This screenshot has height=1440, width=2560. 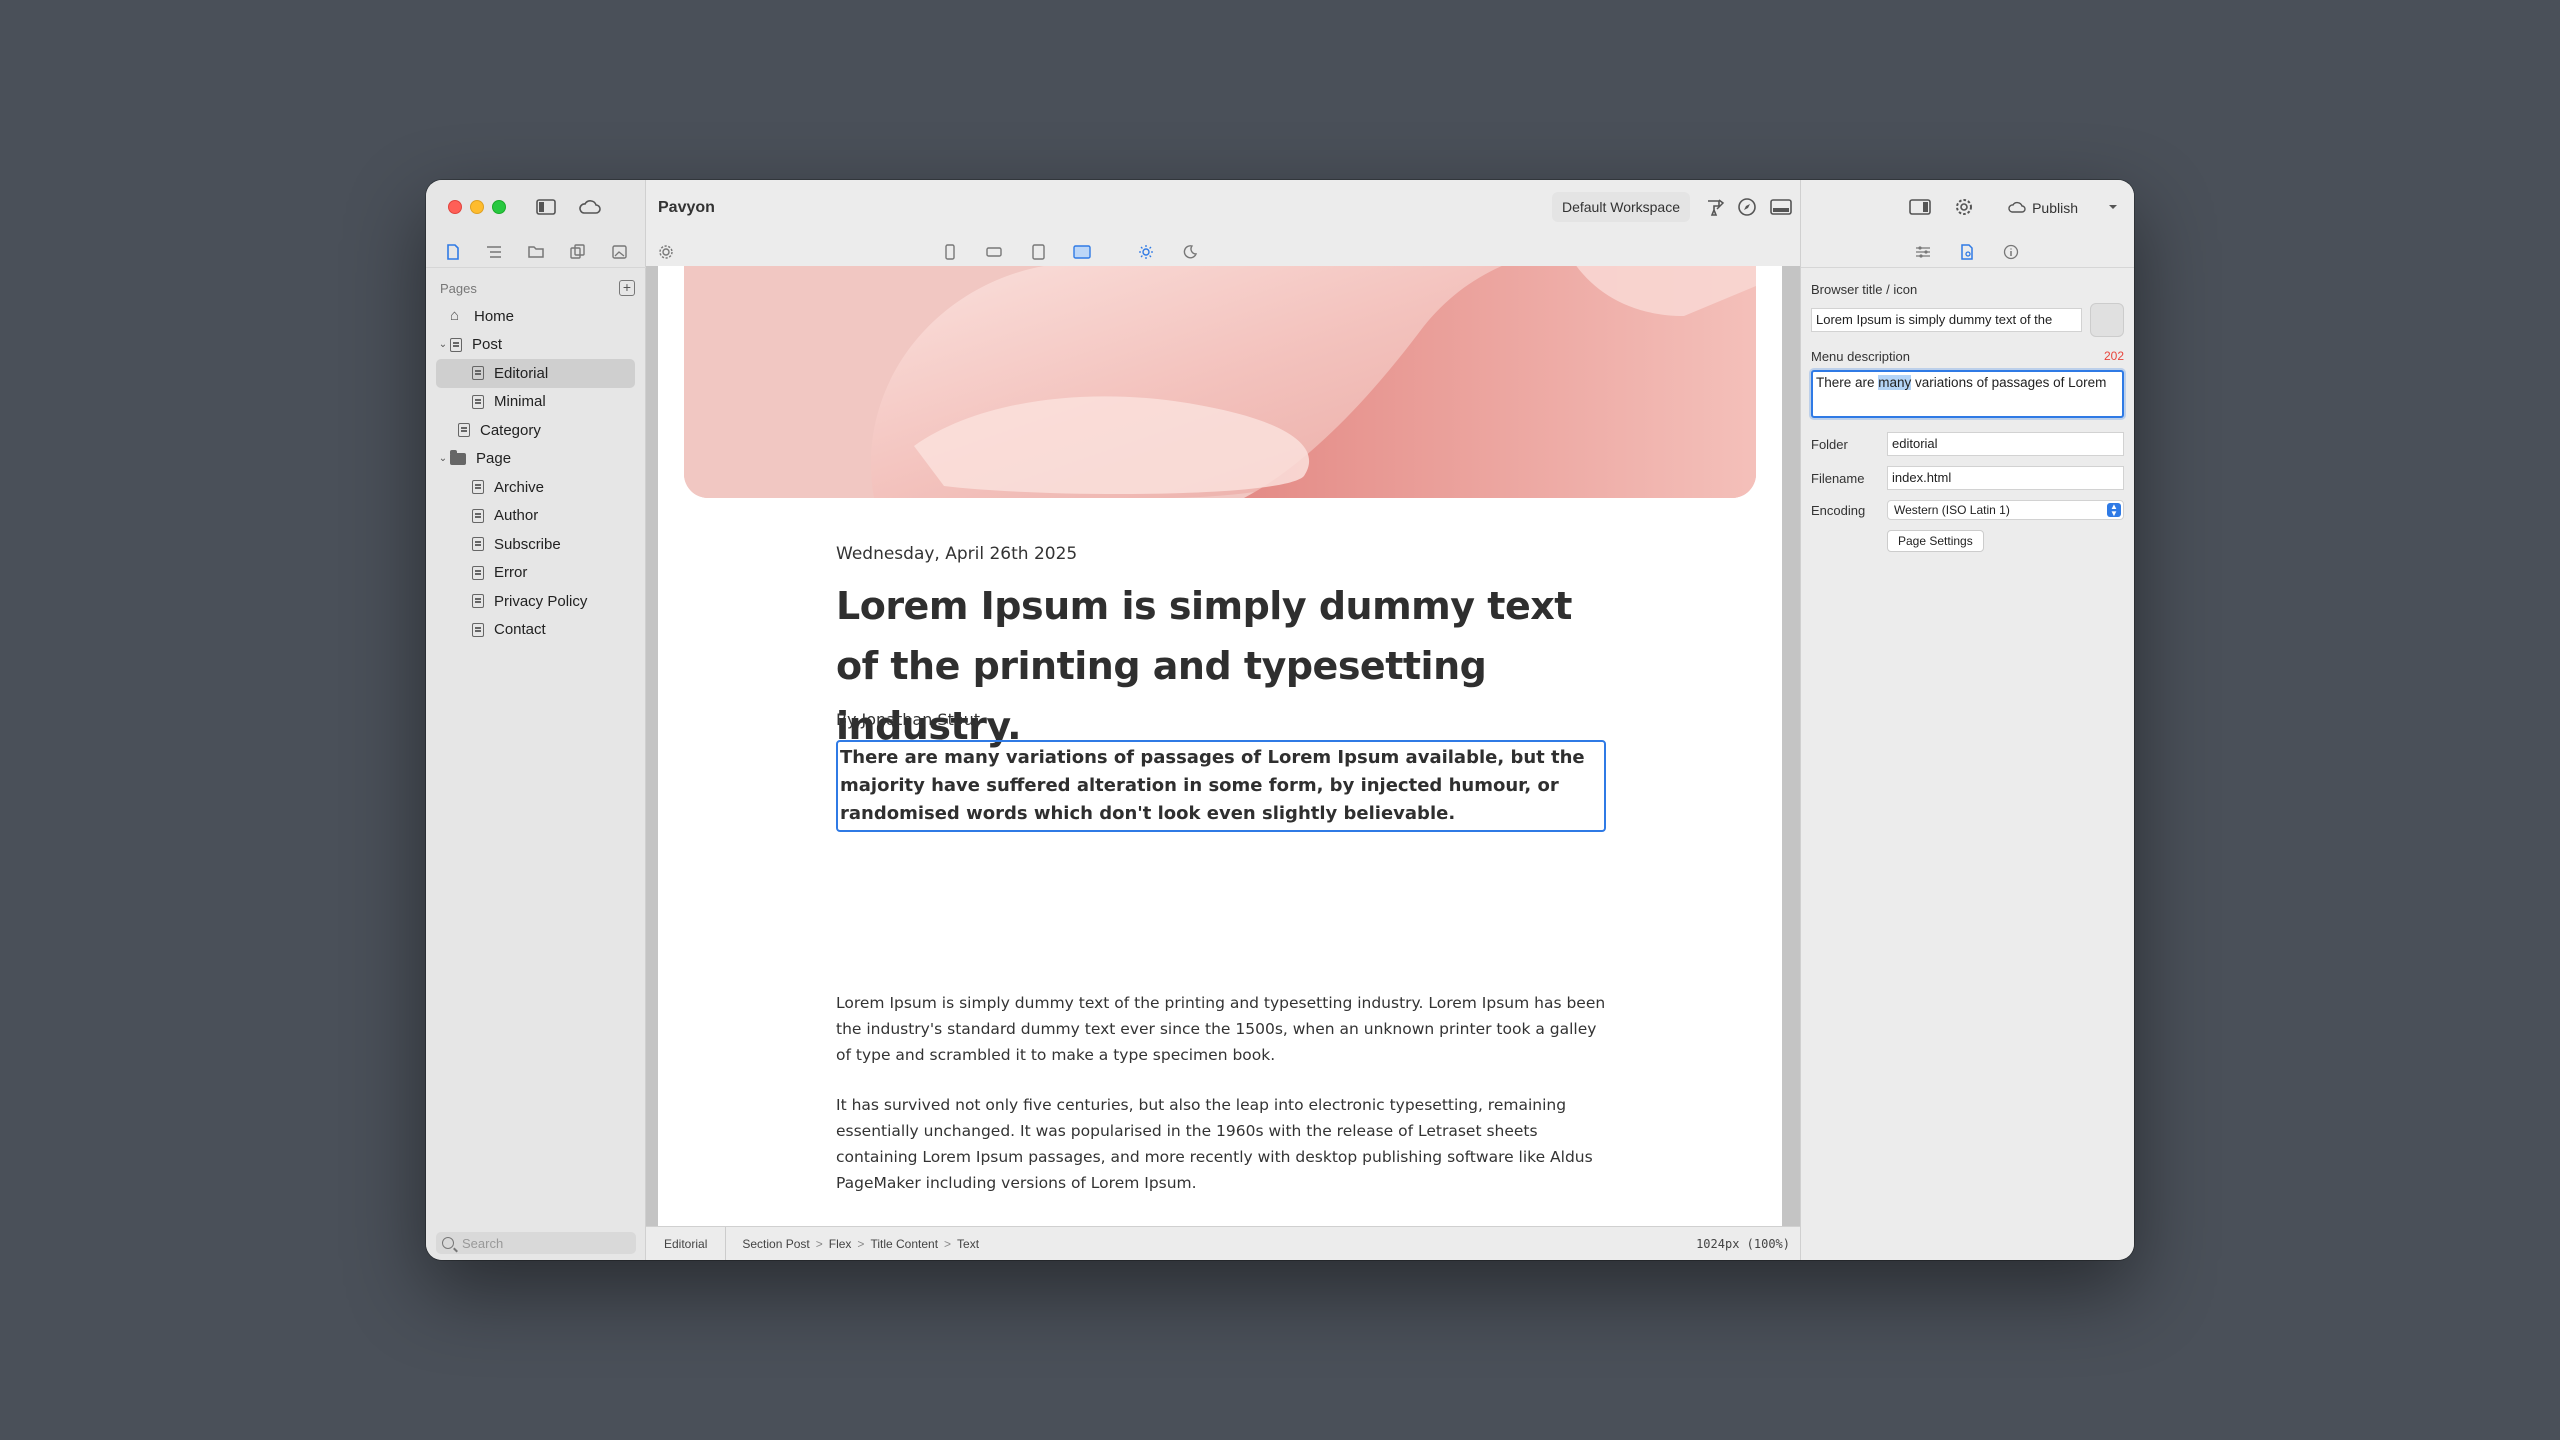 What do you see at coordinates (535, 345) in the screenshot?
I see `sidebar-item-post: ⌄ Post` at bounding box center [535, 345].